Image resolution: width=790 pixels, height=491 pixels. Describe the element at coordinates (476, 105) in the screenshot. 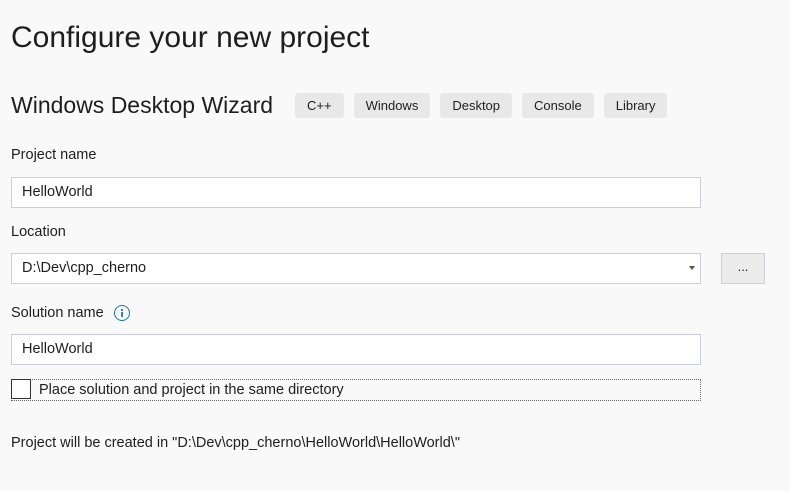

I see `tag-desktop: Desktop` at that location.